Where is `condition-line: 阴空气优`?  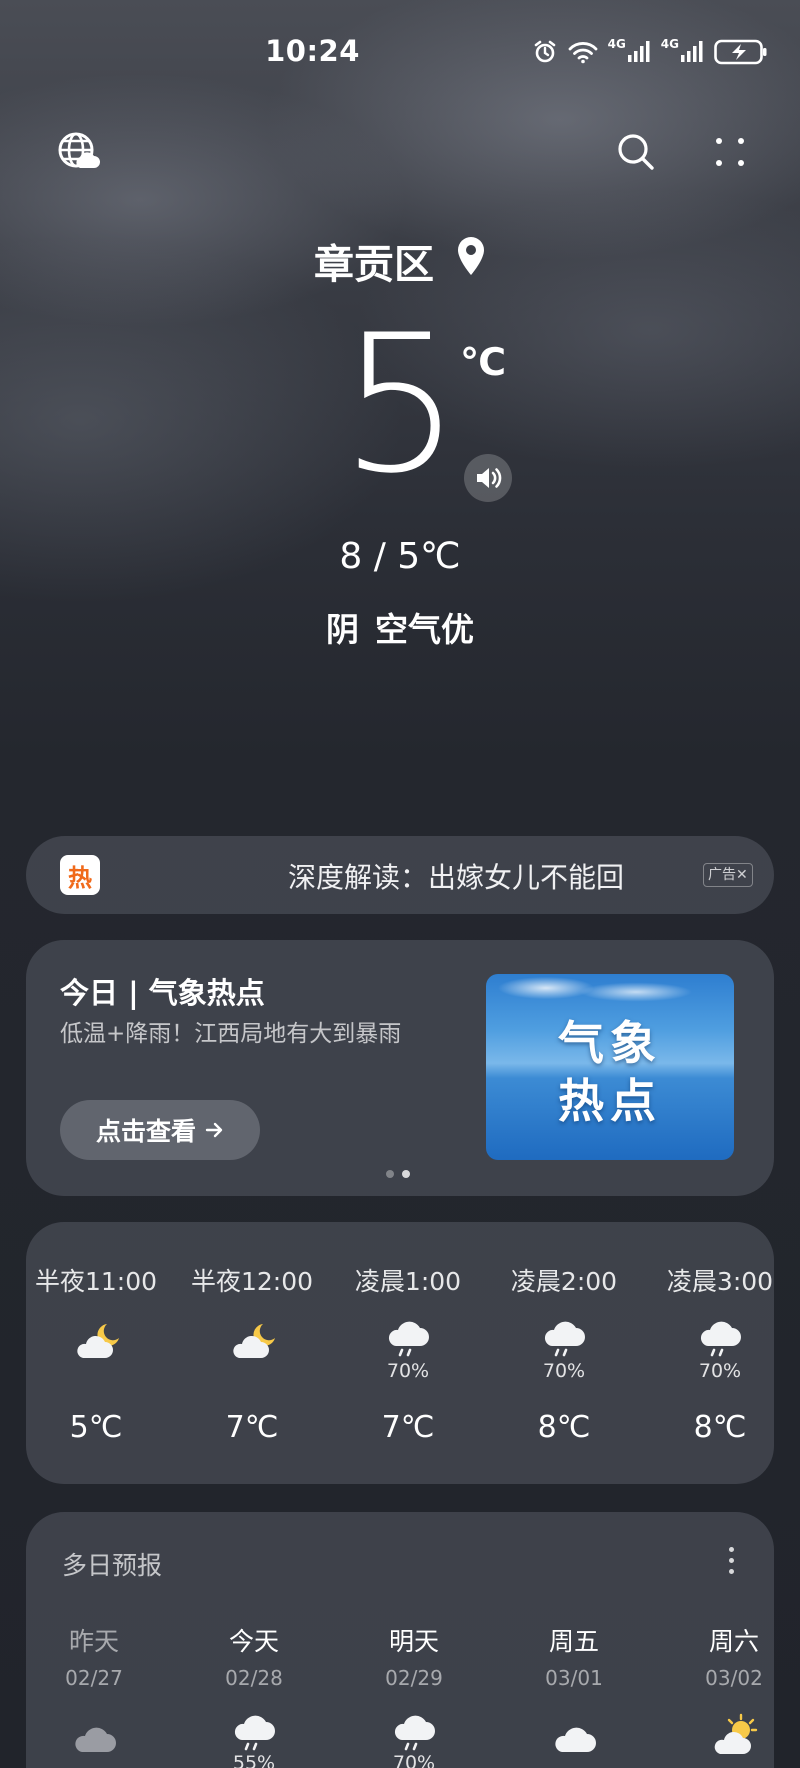
condition-line: 阴空气优 is located at coordinates (400, 627).